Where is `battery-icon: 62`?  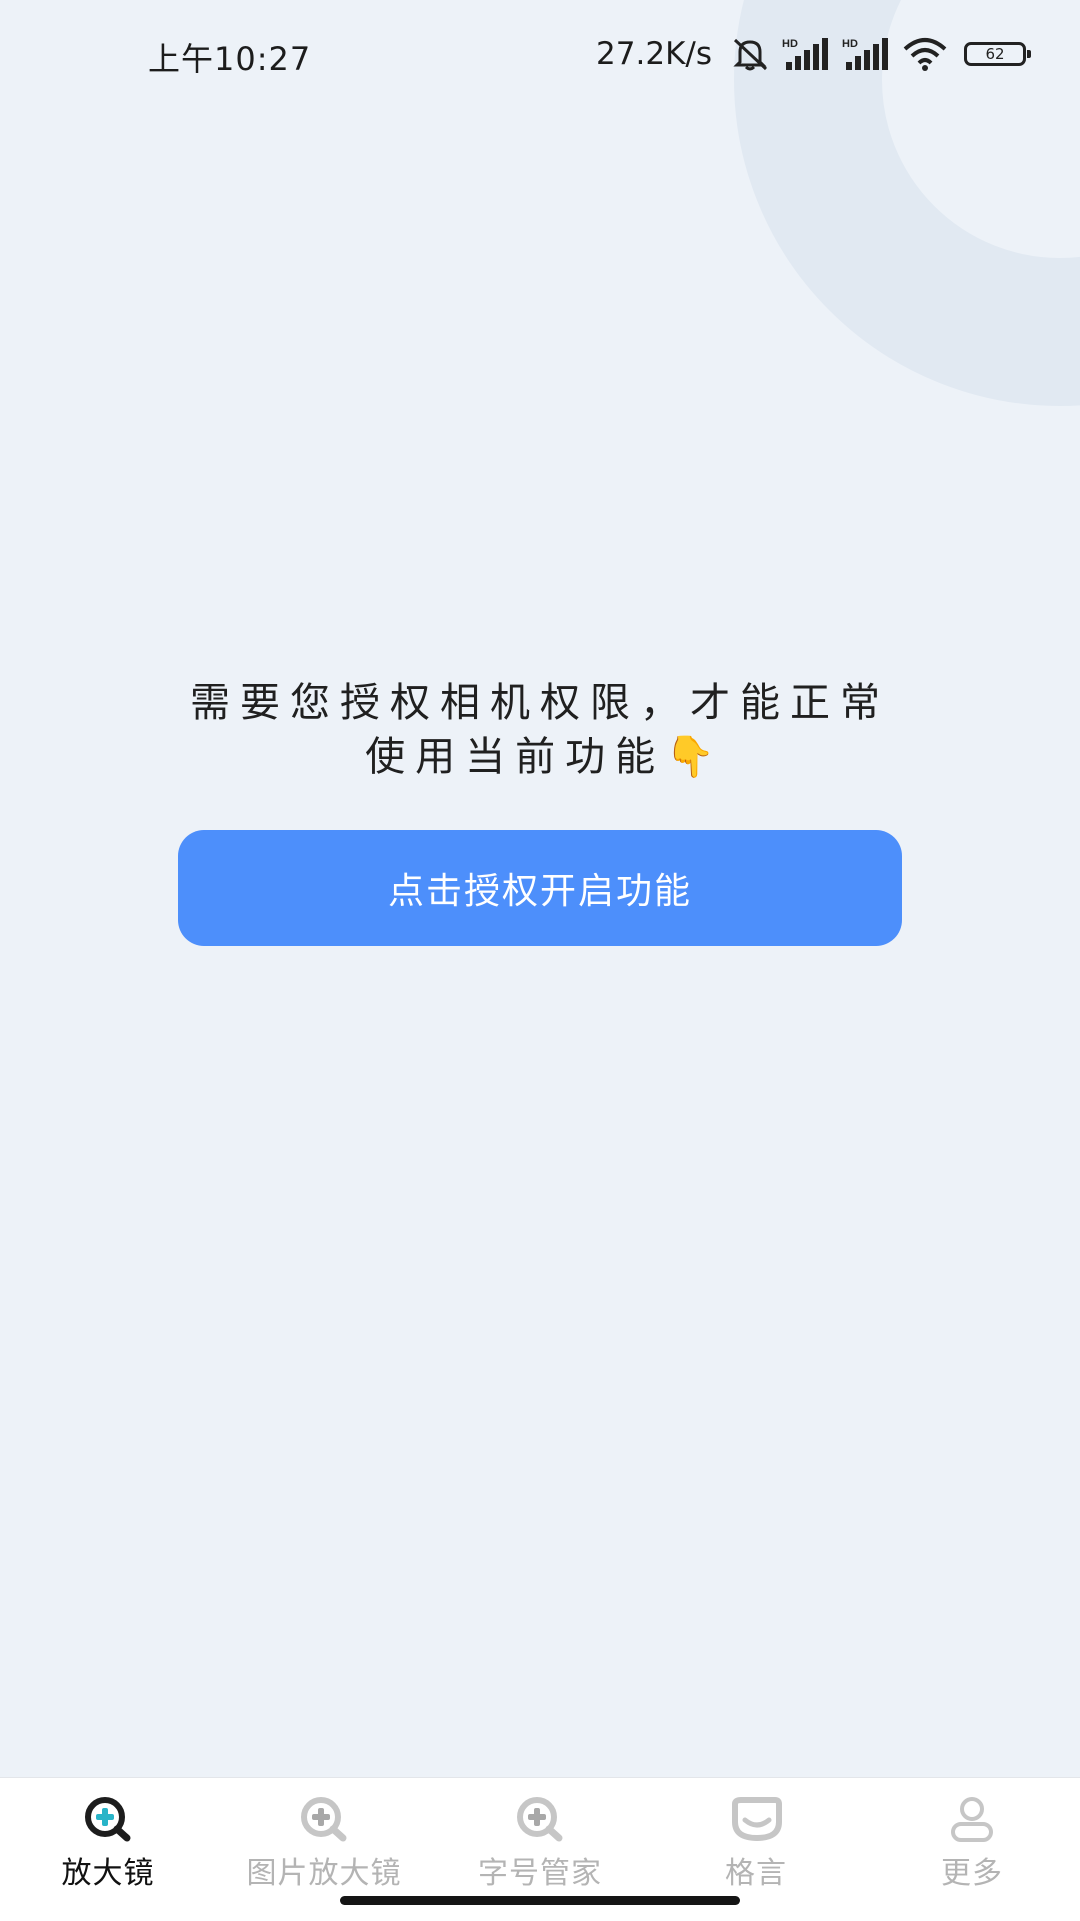
battery-icon: 62 is located at coordinates (997, 54).